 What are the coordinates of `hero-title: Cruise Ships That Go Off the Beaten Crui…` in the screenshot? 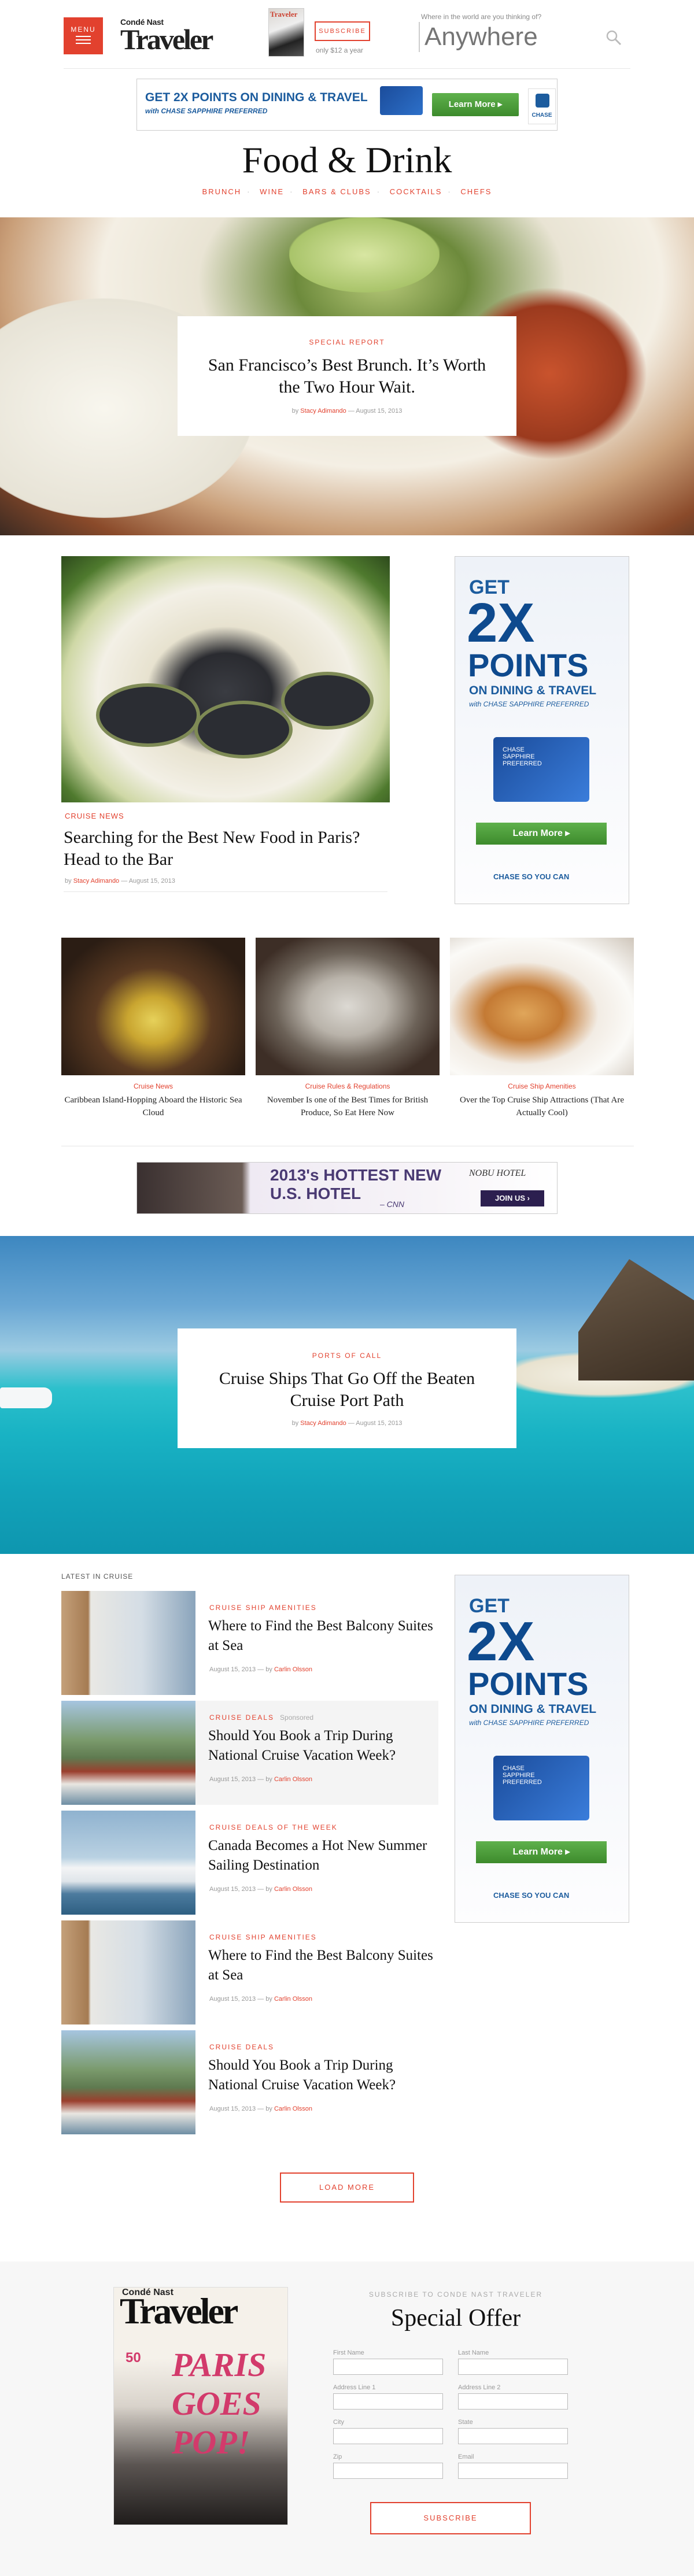 It's located at (347, 1390).